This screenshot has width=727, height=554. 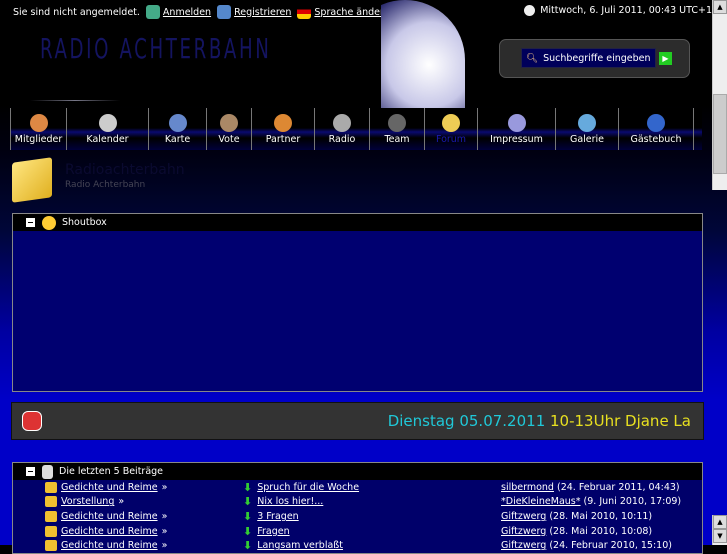 I want to click on impressum-icon, so click(x=516, y=123).